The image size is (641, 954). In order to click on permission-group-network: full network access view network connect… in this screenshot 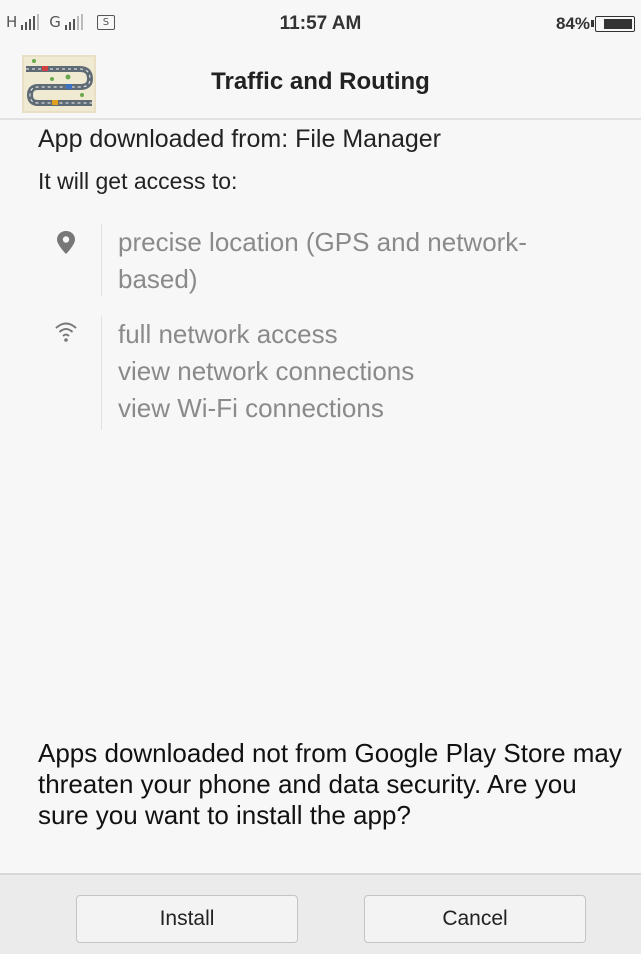, I will do `click(320, 375)`.